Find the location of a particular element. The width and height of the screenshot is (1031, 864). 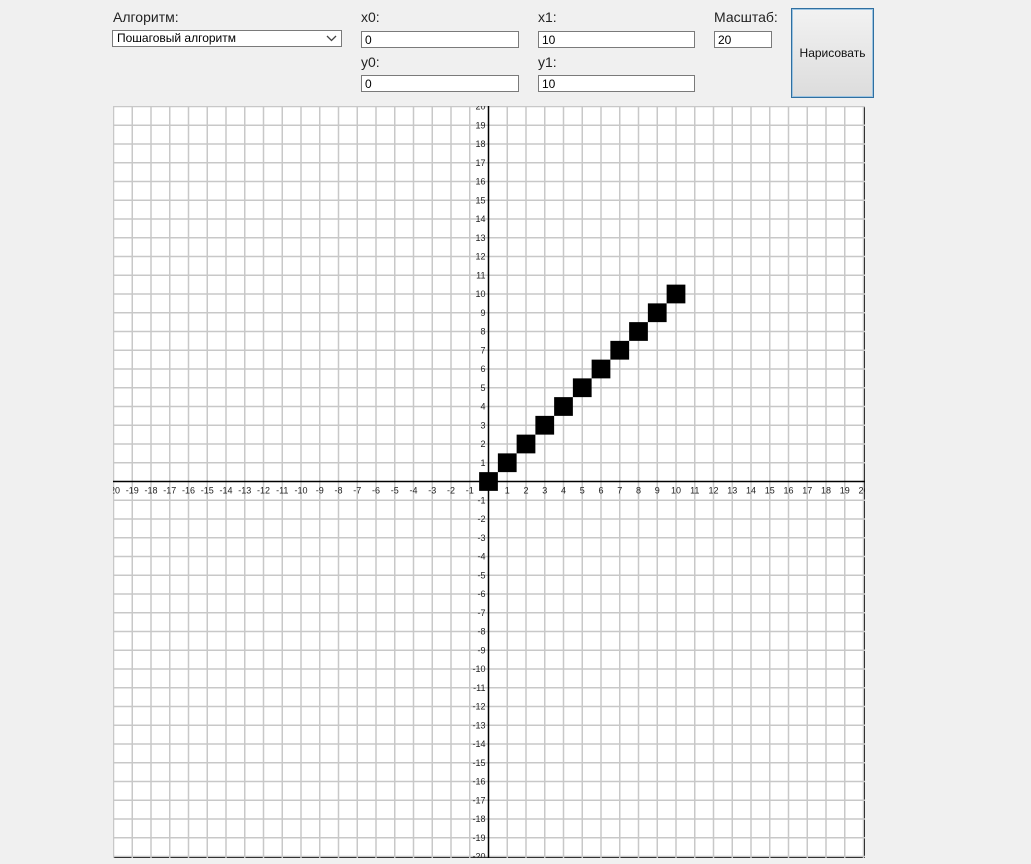

scale-input is located at coordinates (743, 39).